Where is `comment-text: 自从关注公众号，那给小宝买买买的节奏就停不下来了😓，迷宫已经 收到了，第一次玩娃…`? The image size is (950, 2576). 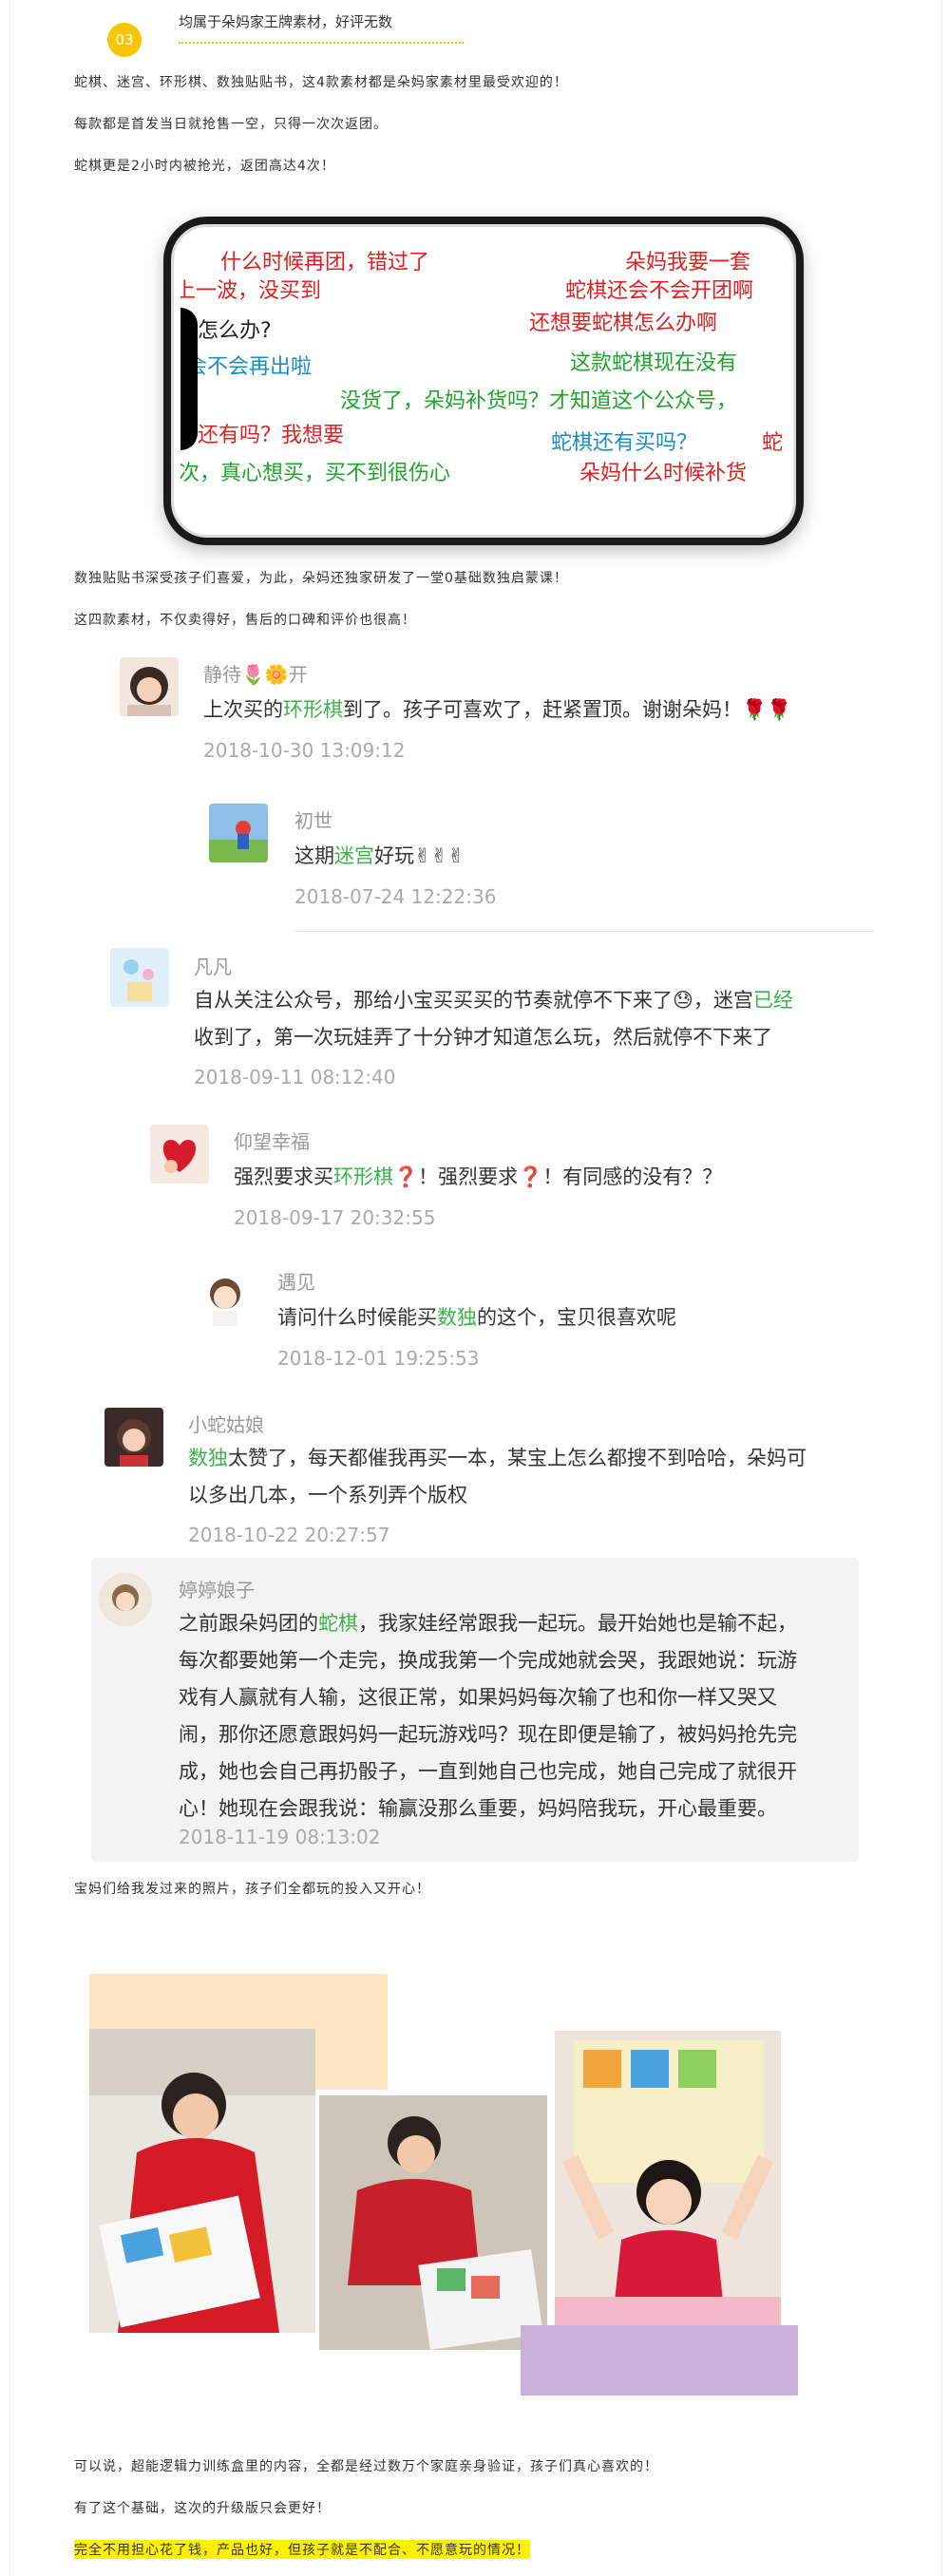 comment-text: 自从关注公众号，那给小宝买买买的节奏就停不下来了😓，迷宫已经 收到了，第一次玩娃… is located at coordinates (493, 1019).